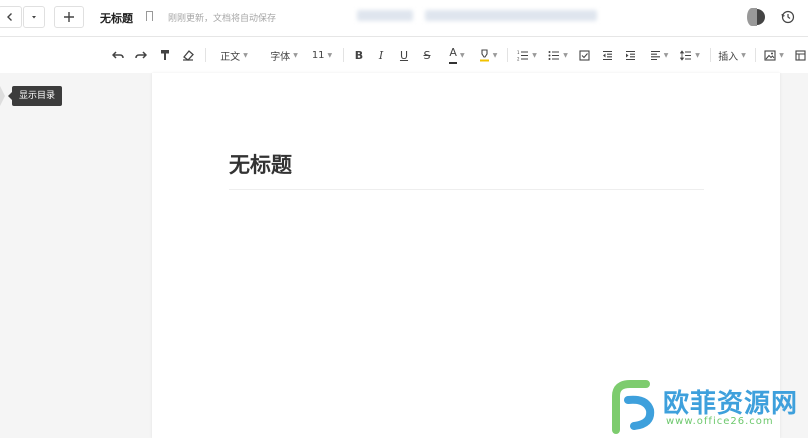 This screenshot has width=808, height=438. Describe the element at coordinates (359, 55) in the screenshot. I see `bold-button: B` at that location.